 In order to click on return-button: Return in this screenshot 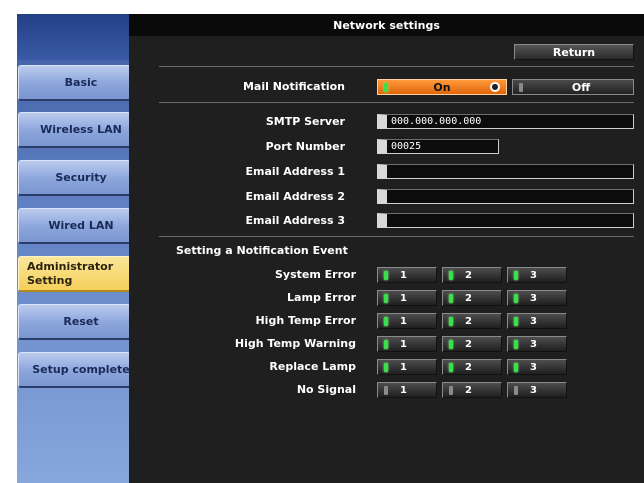, I will do `click(574, 52)`.